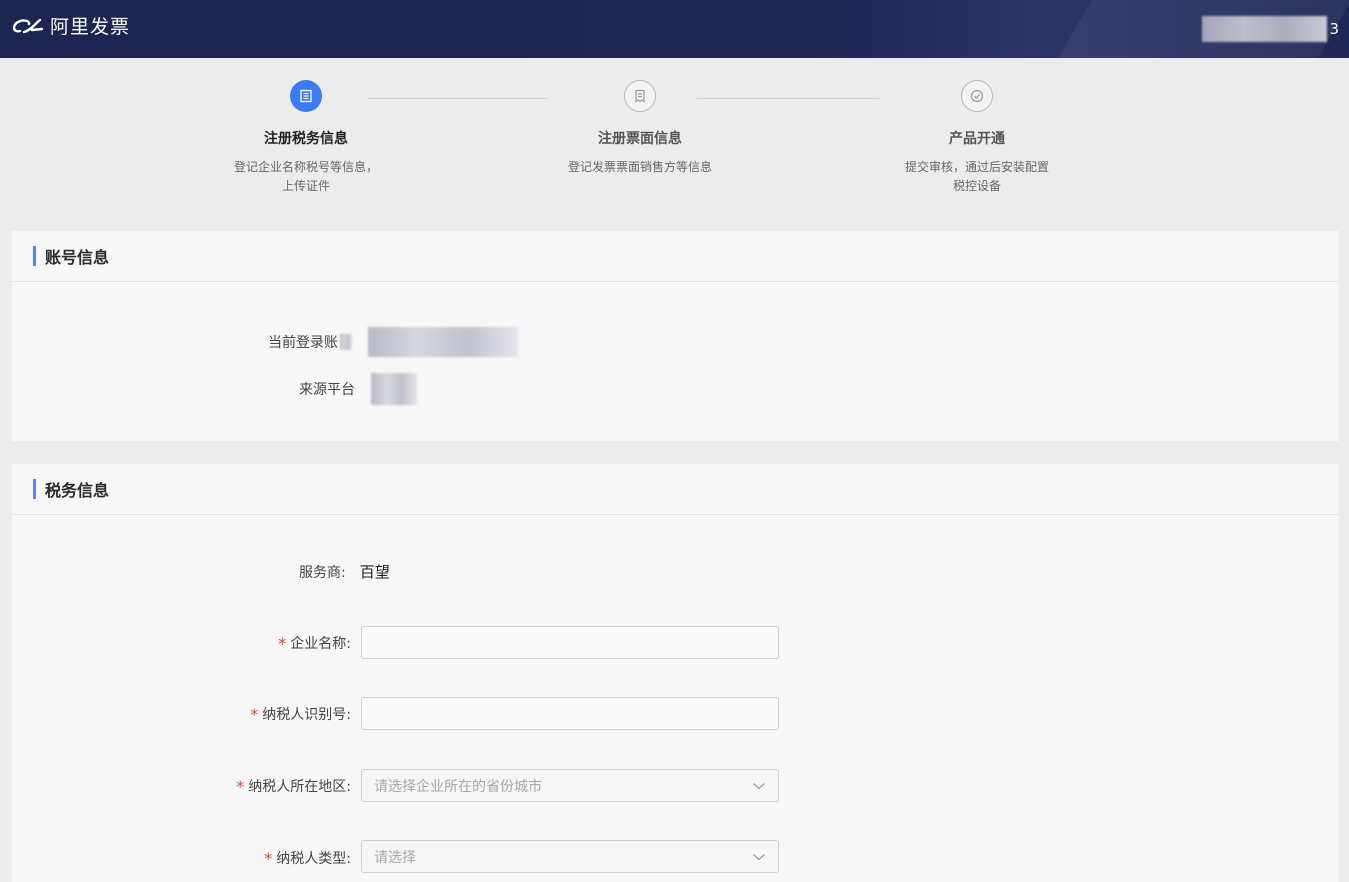 The image size is (1349, 882). I want to click on section-header: 账号信息, so click(675, 256).